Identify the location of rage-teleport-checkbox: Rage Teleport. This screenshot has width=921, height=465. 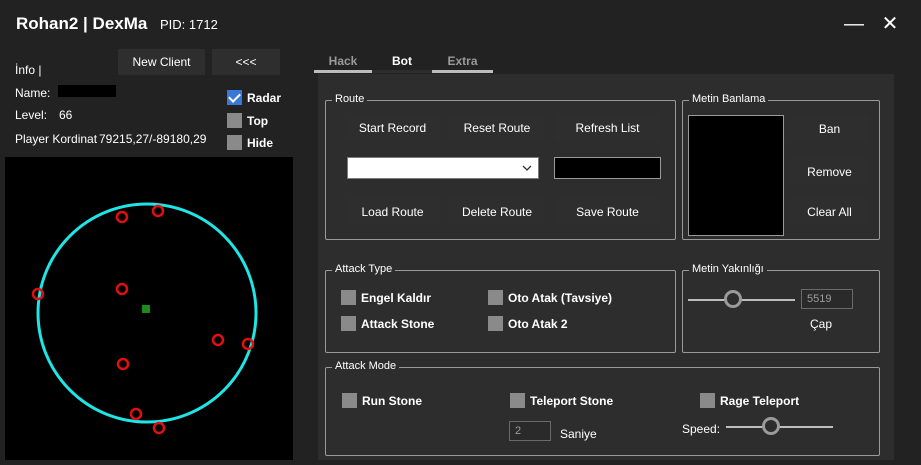
(749, 400).